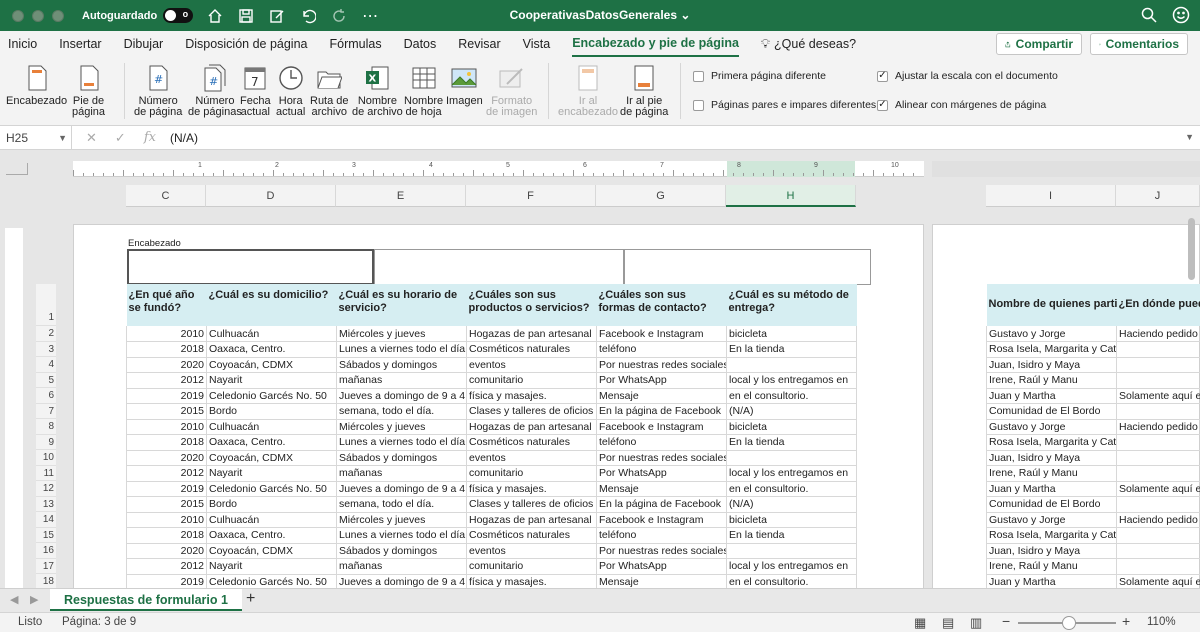  Describe the element at coordinates (499, 267) in the screenshot. I see `header-center-section` at that location.